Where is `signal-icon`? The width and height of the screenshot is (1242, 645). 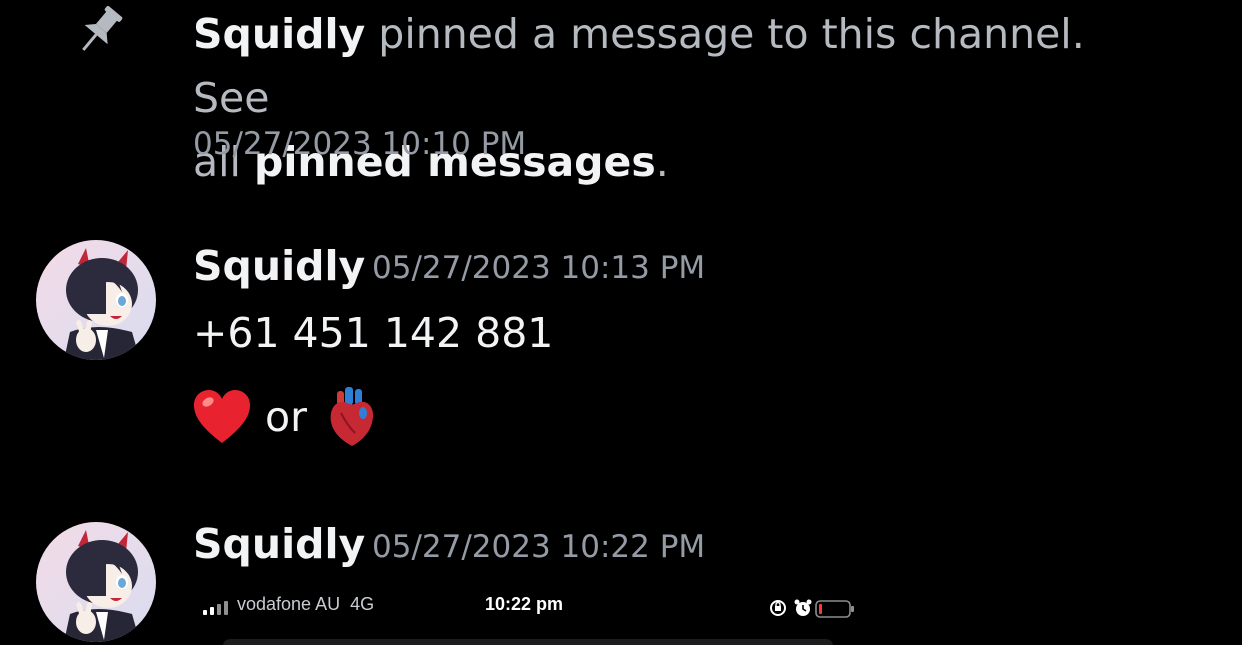
signal-icon is located at coordinates (215, 608).